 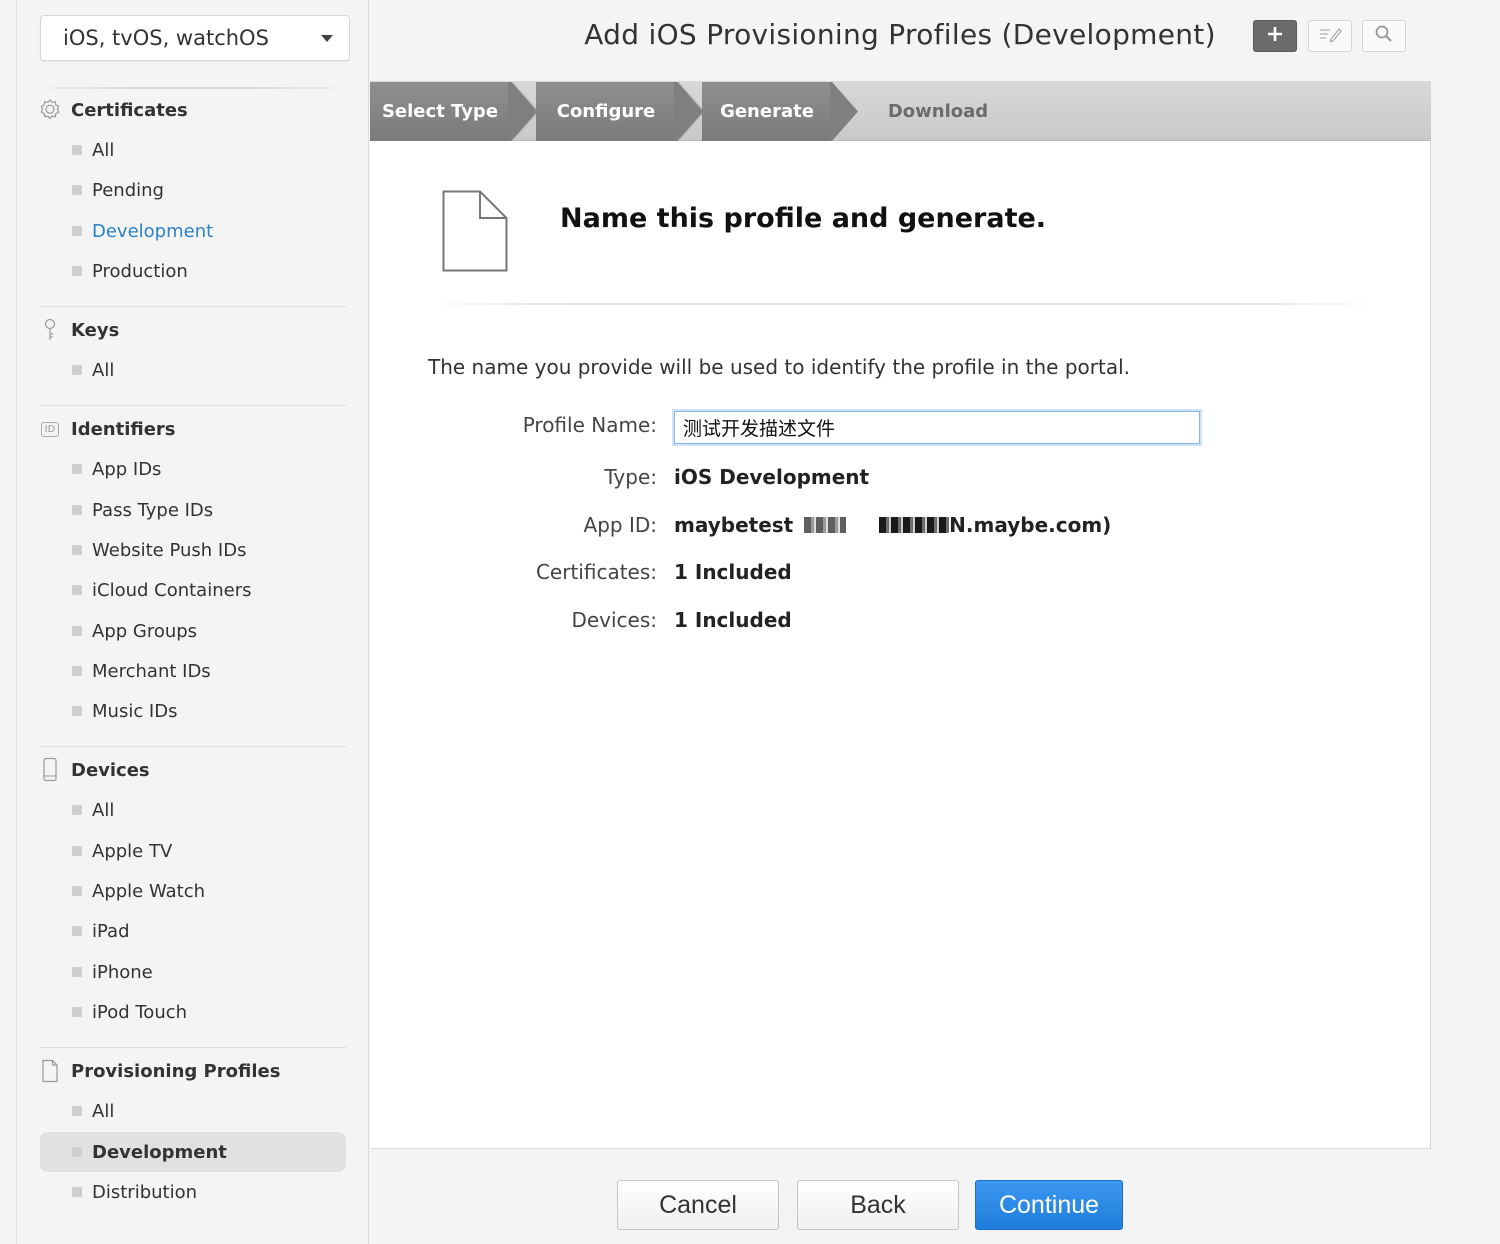 I want to click on sidebar-item-label: iPhone, so click(x=122, y=972).